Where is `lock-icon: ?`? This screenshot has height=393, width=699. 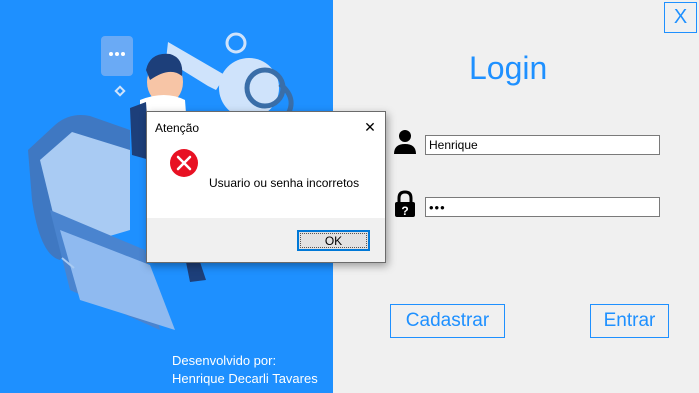 lock-icon: ? is located at coordinates (405, 204).